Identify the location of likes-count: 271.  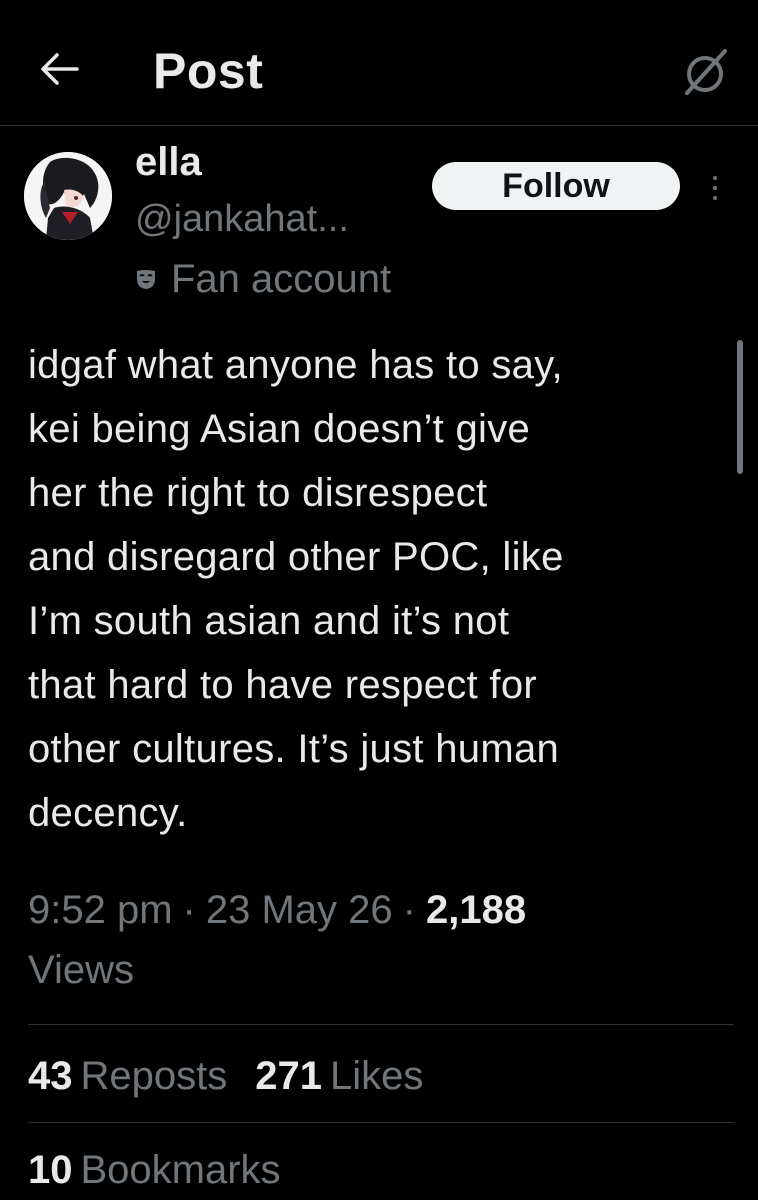
(288, 1075).